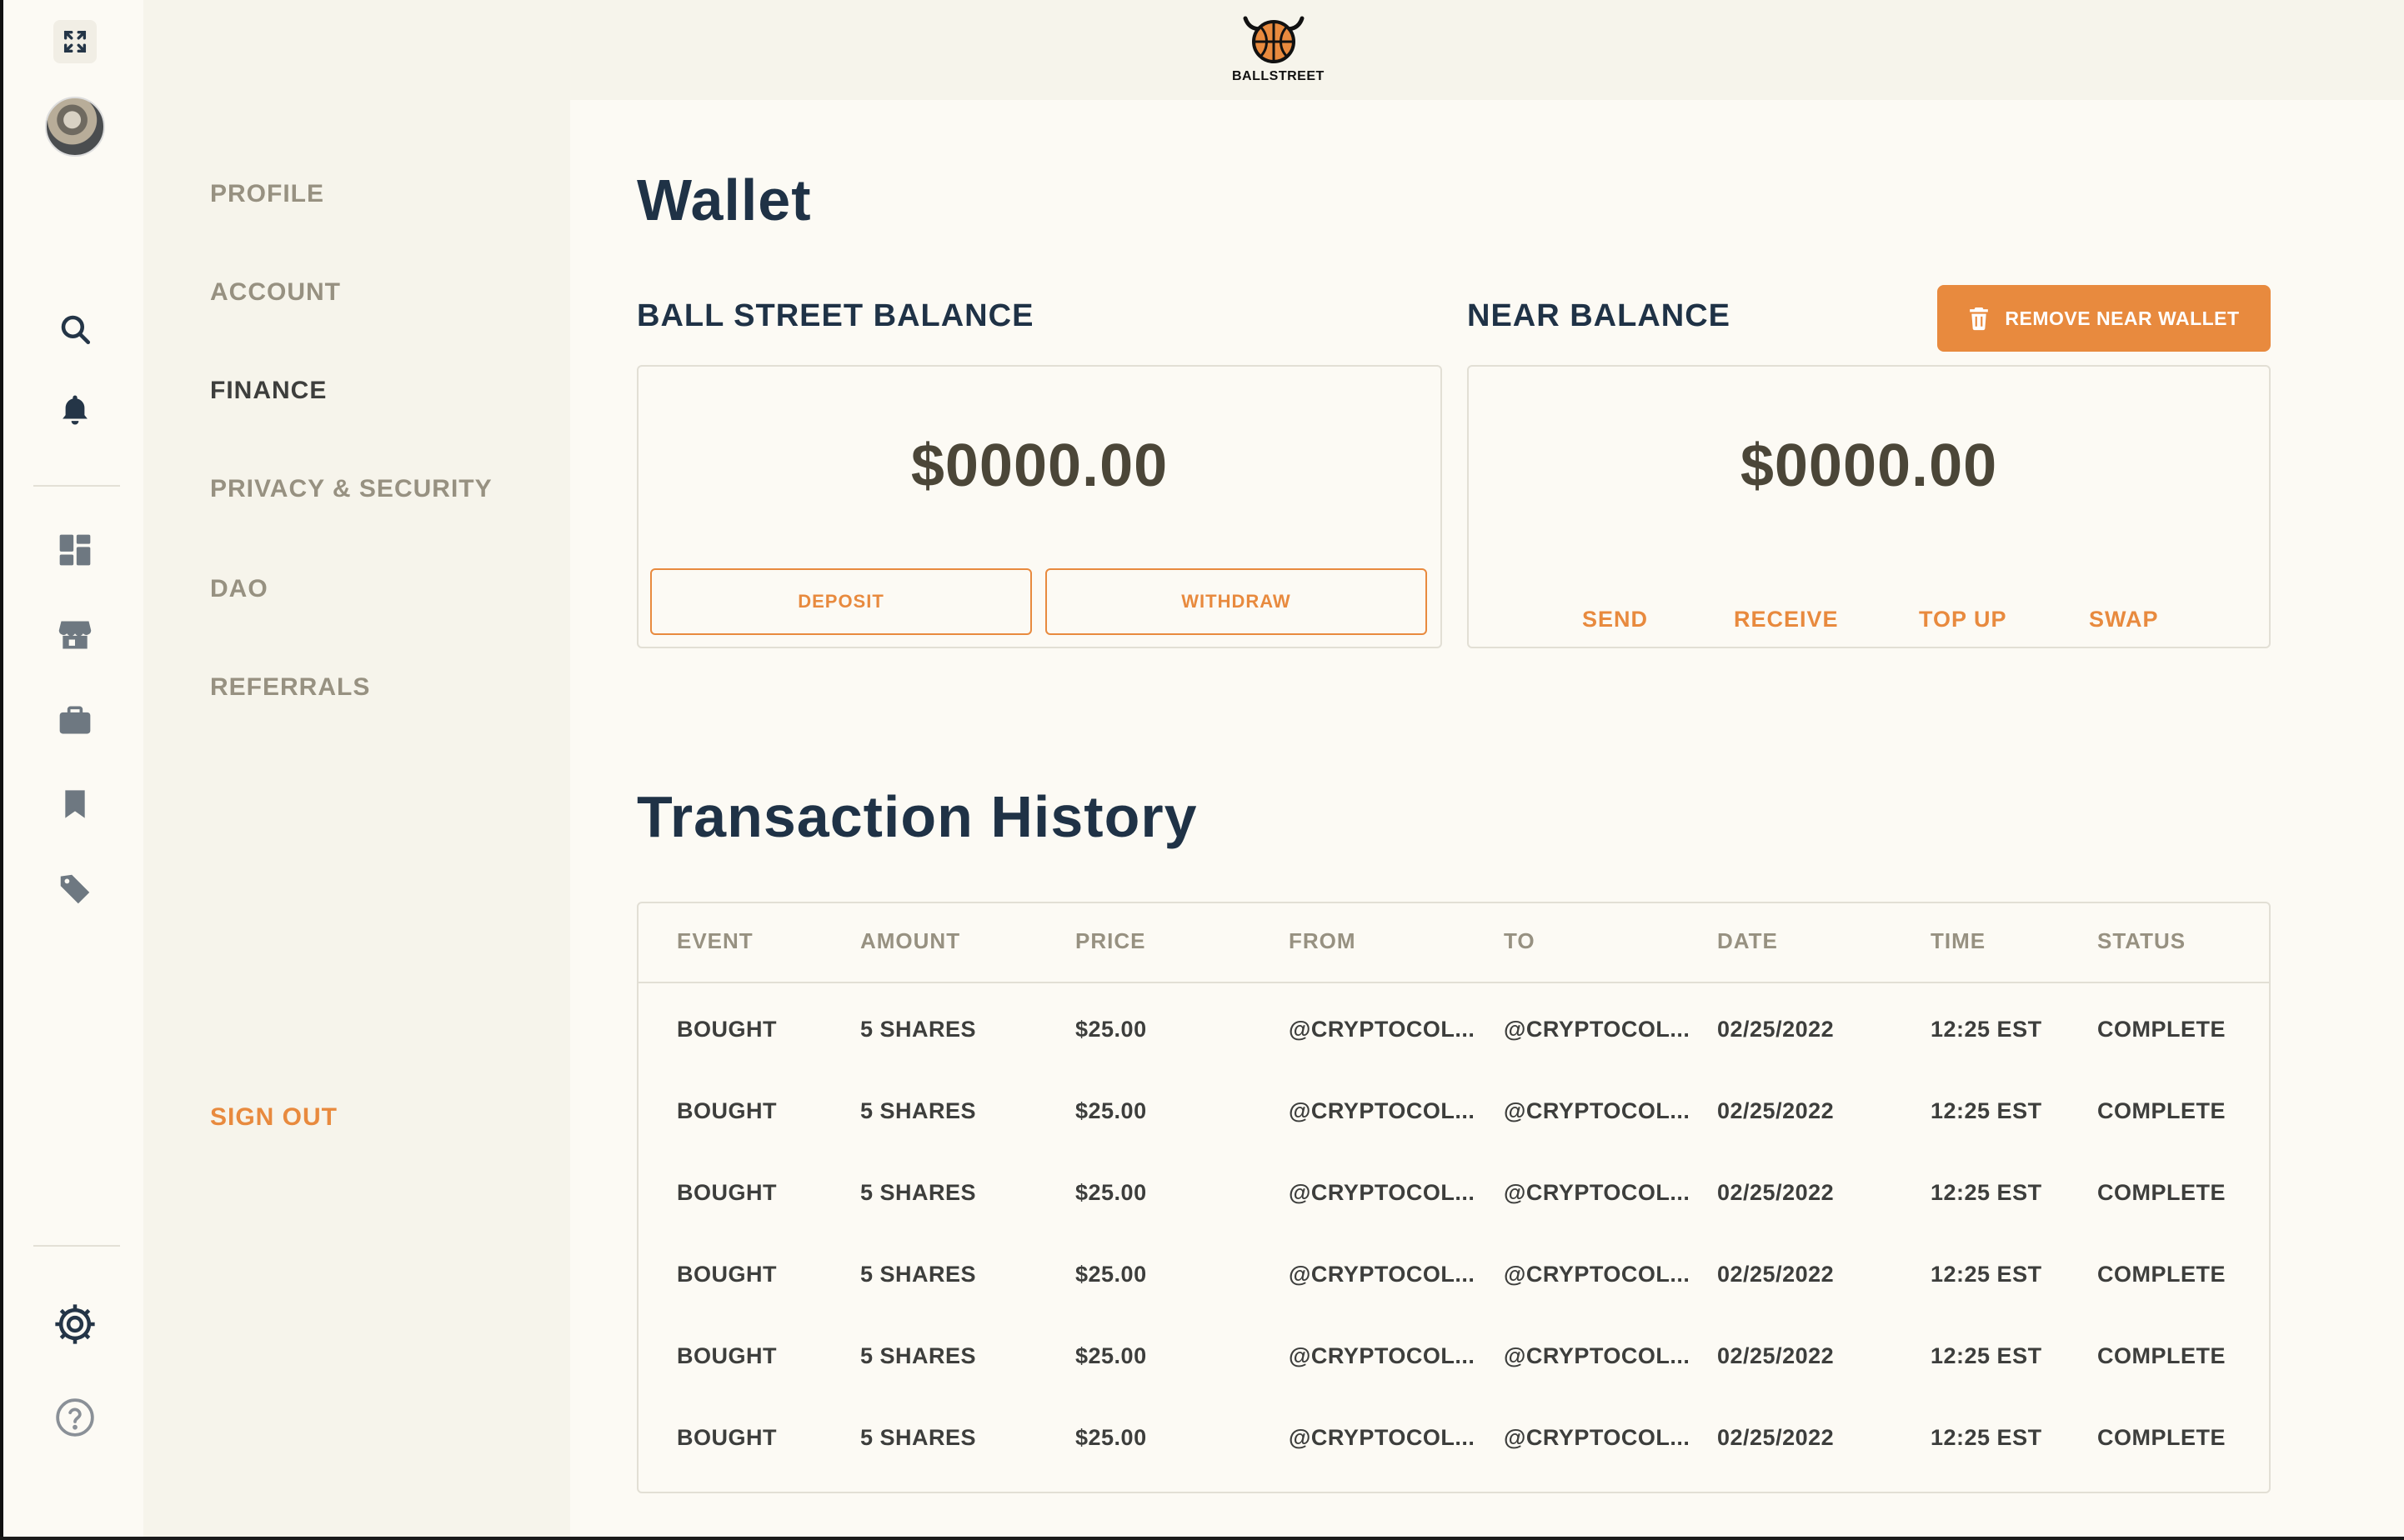  What do you see at coordinates (268, 391) in the screenshot?
I see `nav-item-finance: FINANCE` at bounding box center [268, 391].